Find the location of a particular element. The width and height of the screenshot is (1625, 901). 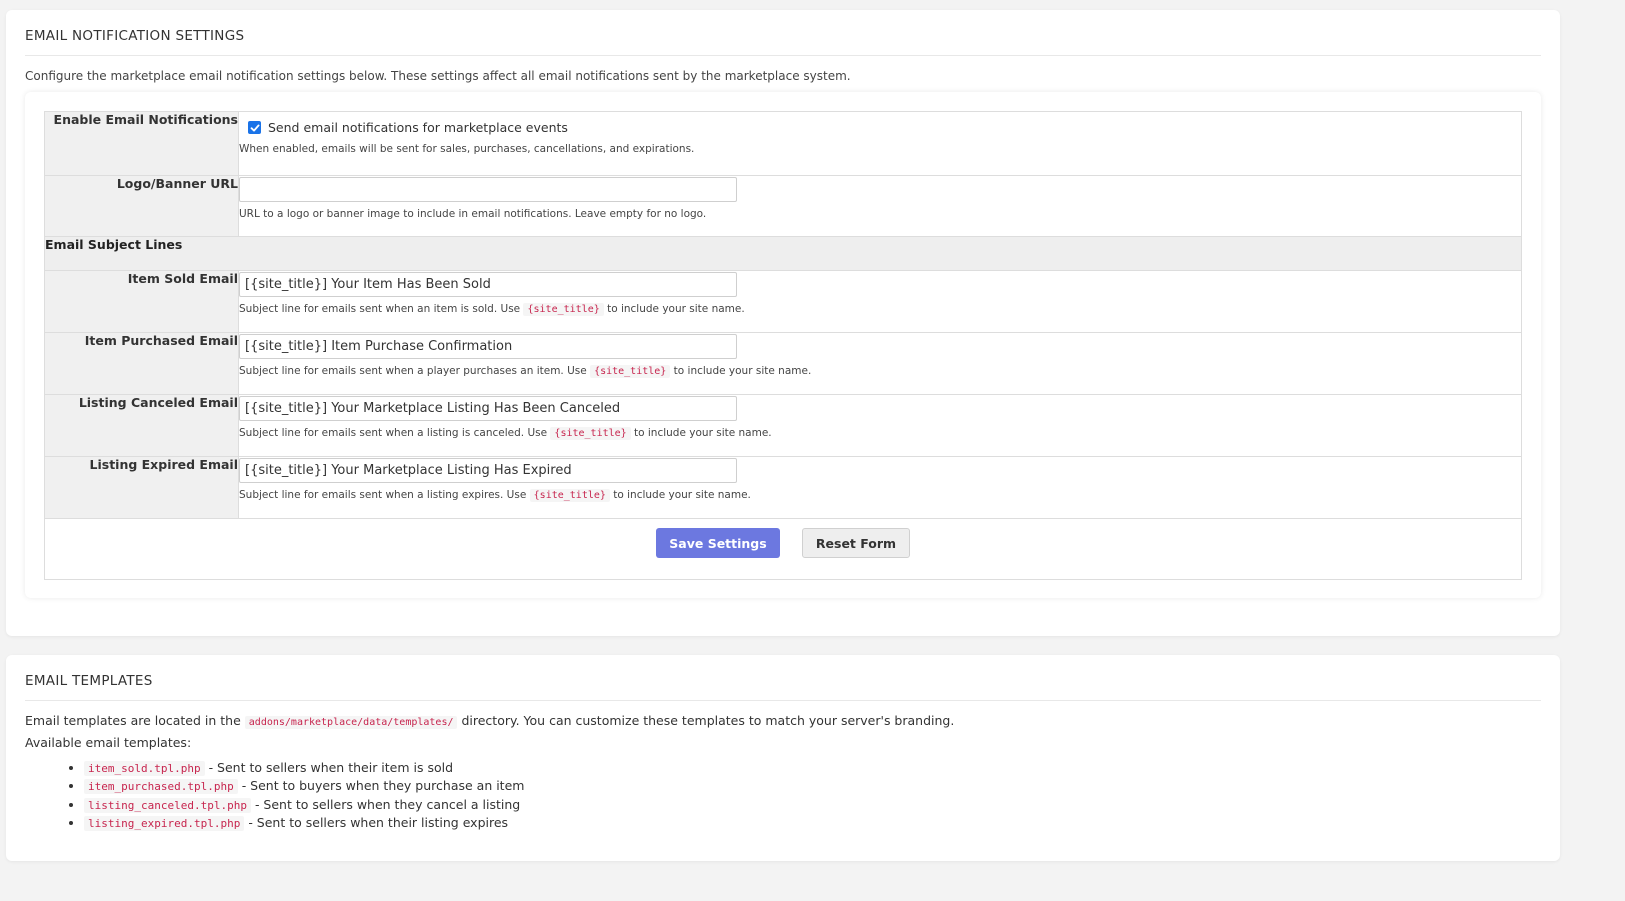

save-settings-button: Save Settings is located at coordinates (718, 543).